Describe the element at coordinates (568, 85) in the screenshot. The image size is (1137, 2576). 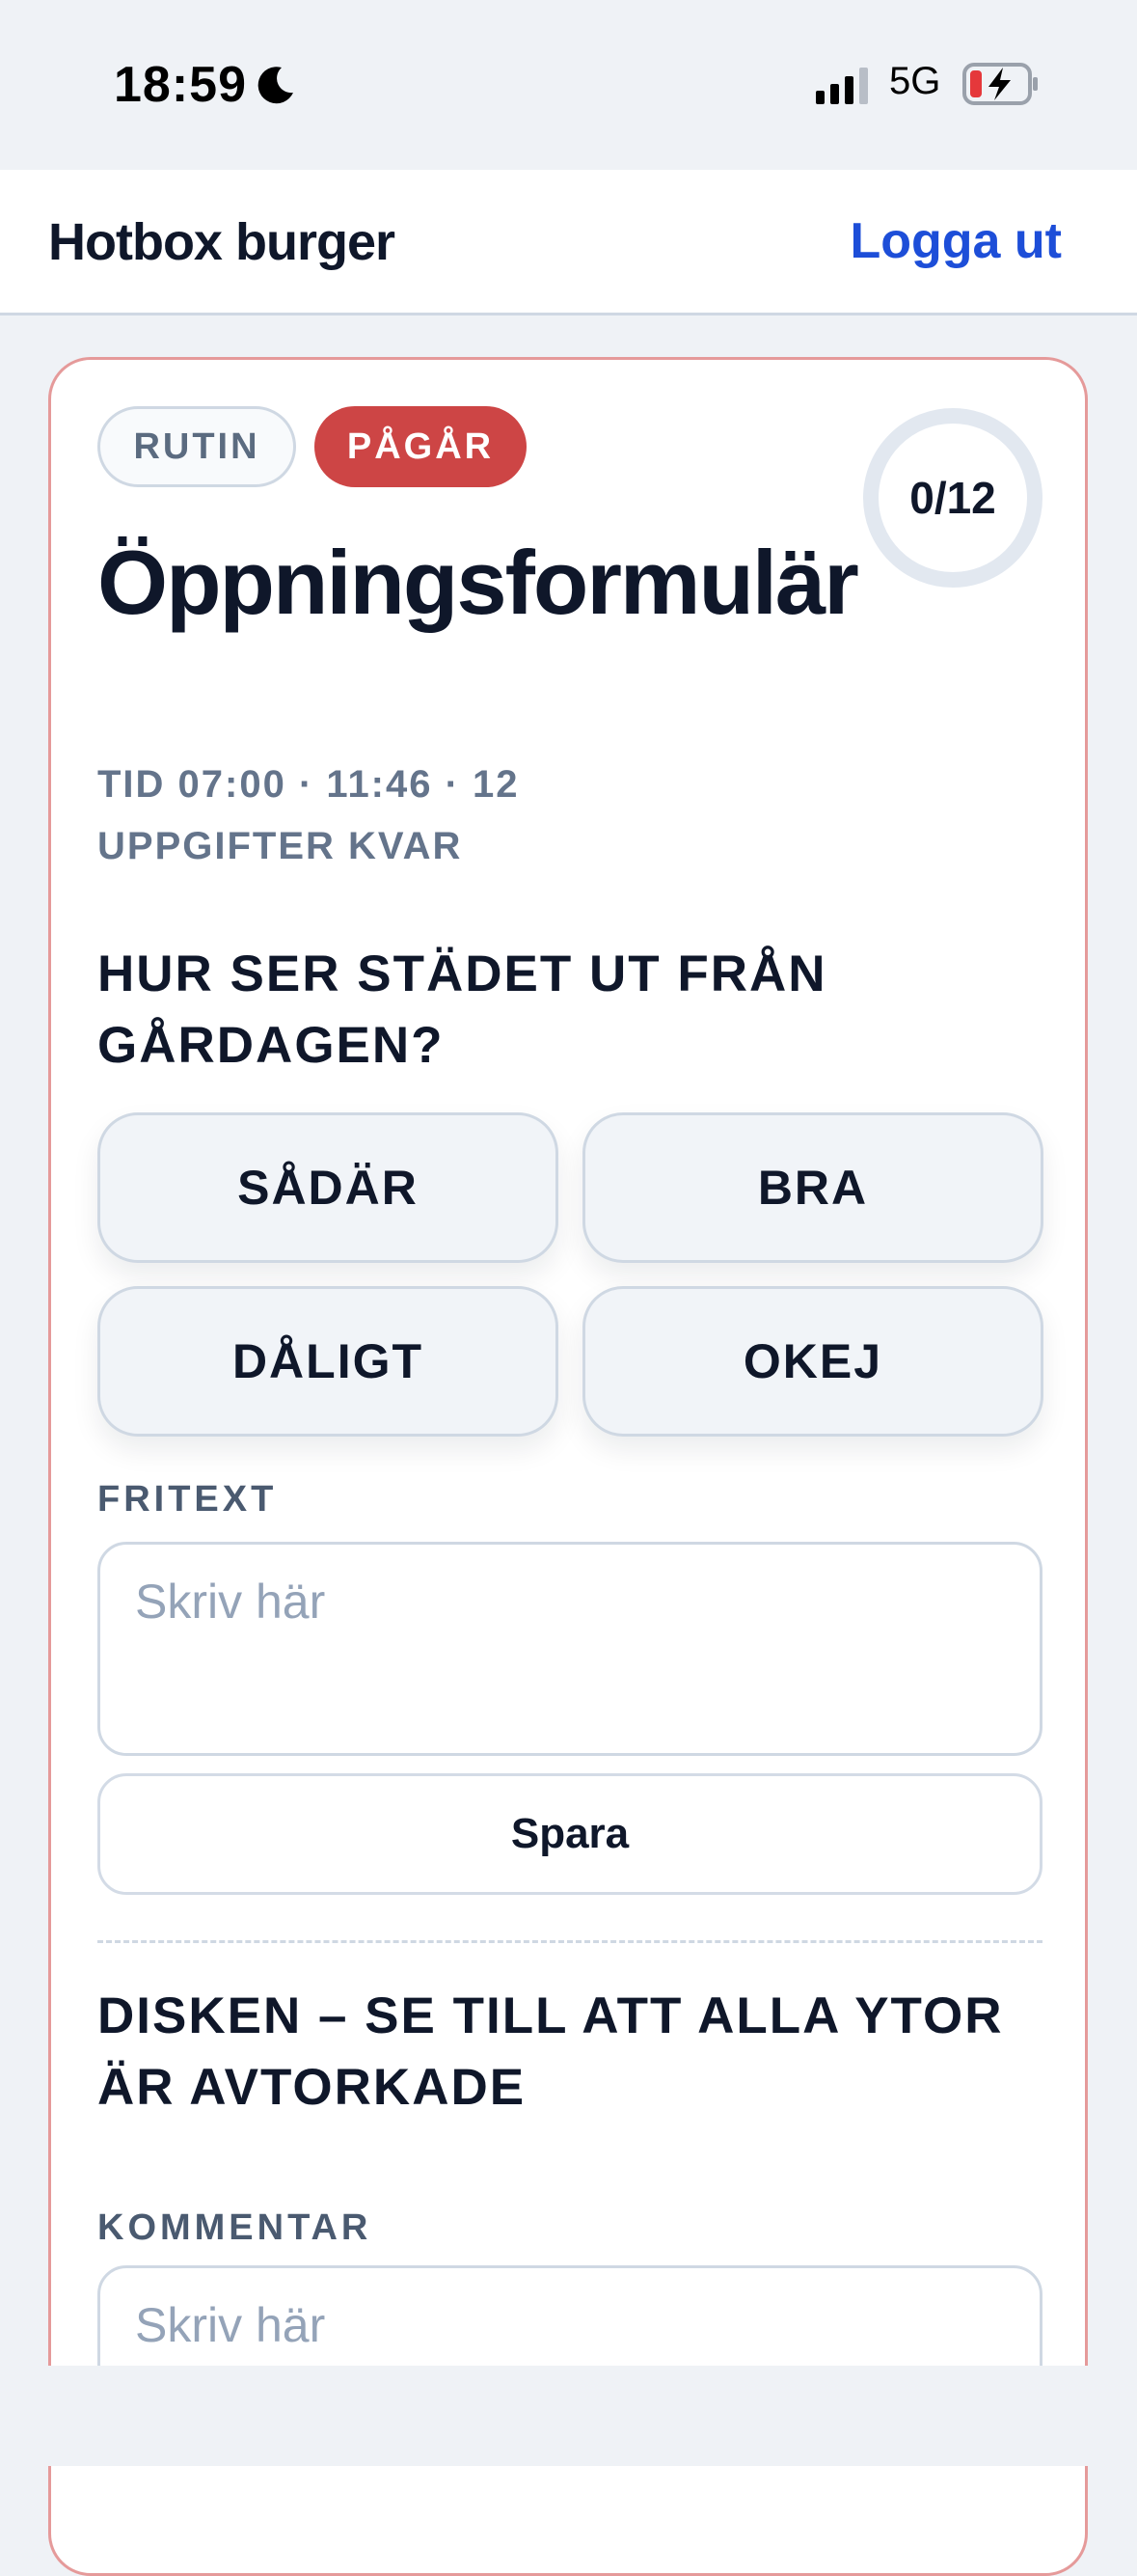
I see `status-bar: 18:59 5G` at that location.